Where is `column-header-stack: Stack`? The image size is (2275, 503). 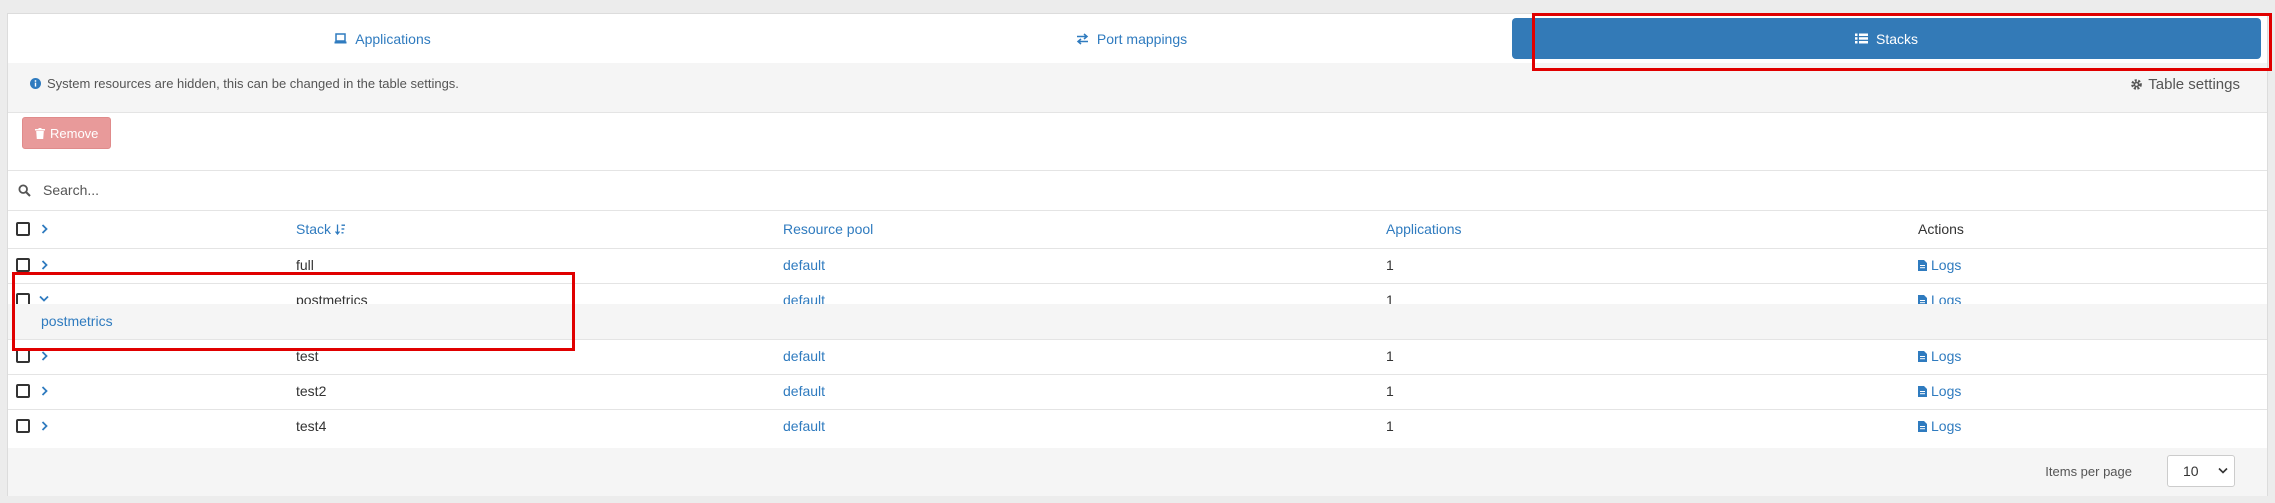 column-header-stack: Stack is located at coordinates (321, 229).